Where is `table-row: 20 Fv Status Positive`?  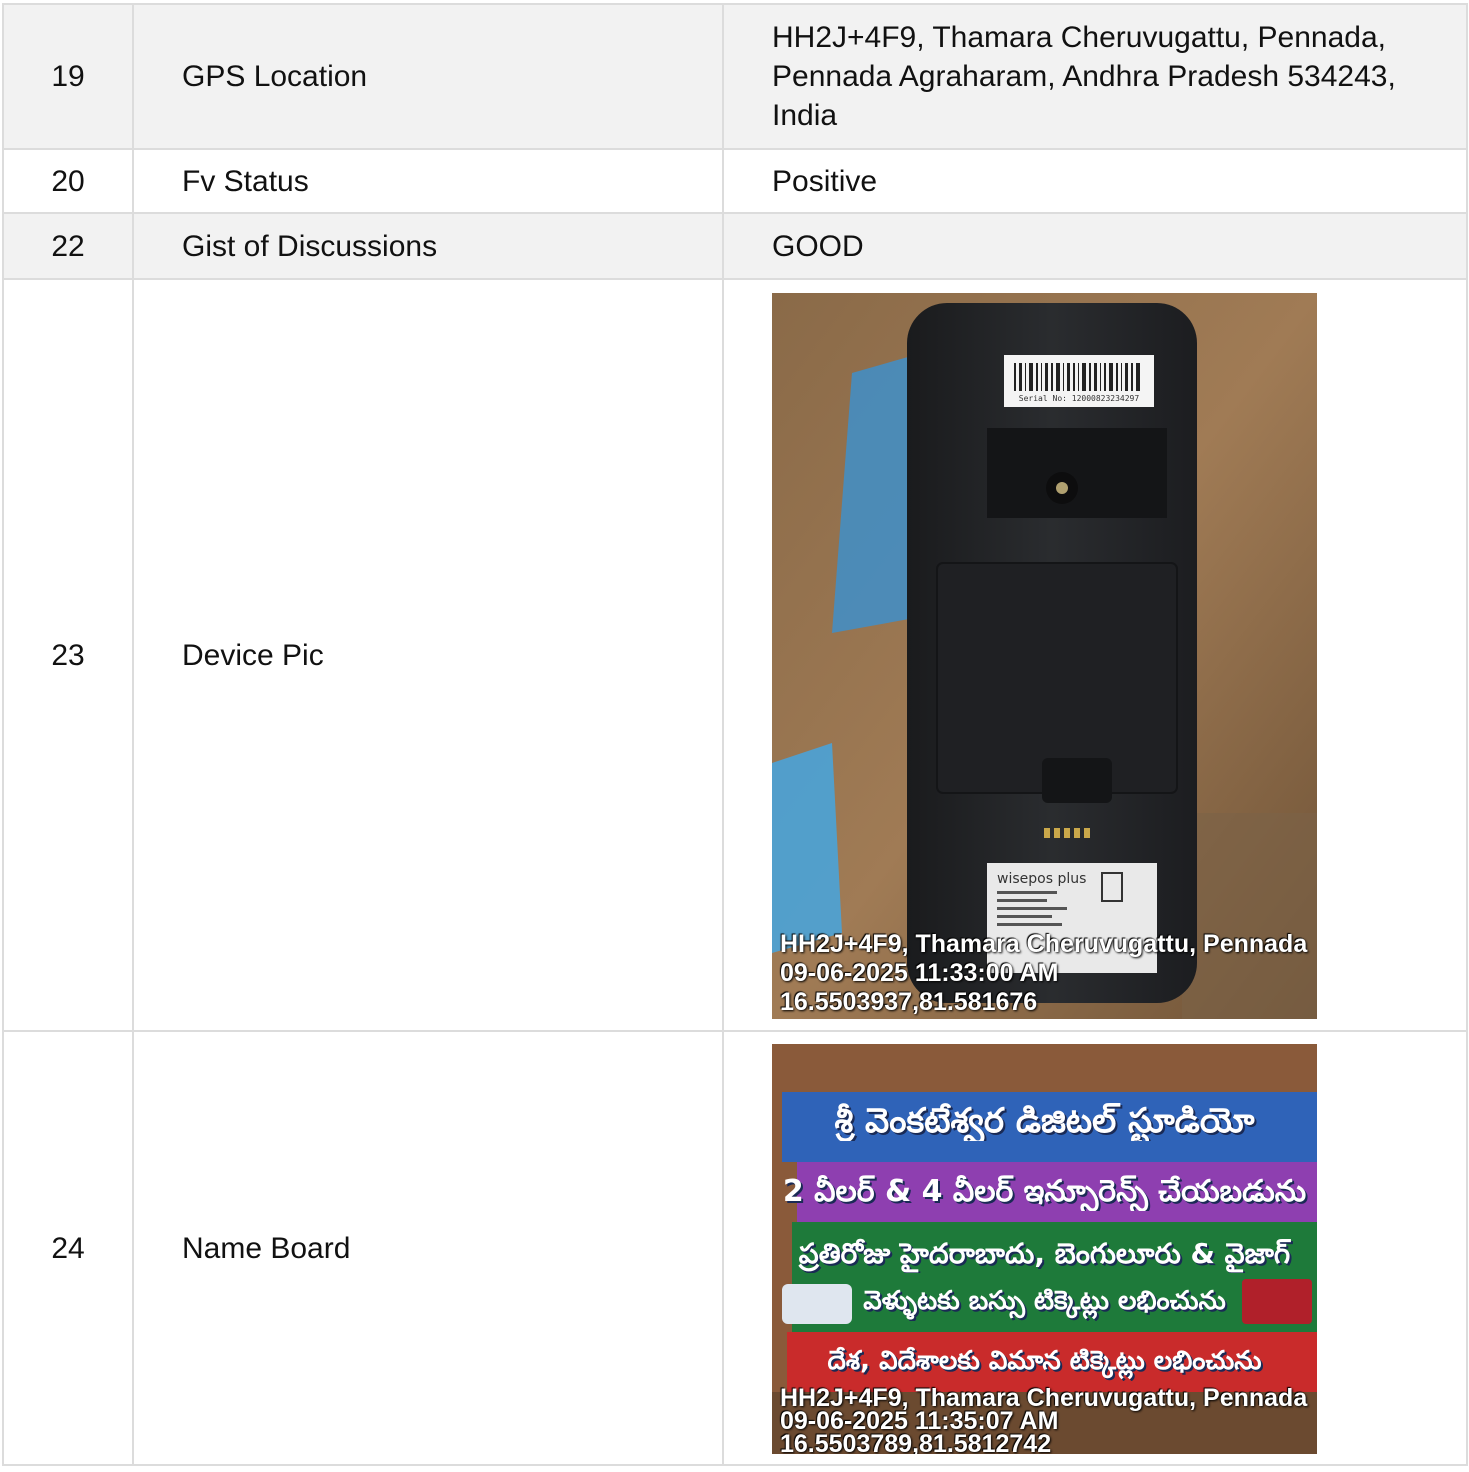
table-row: 20 Fv Status Positive is located at coordinates (735, 181).